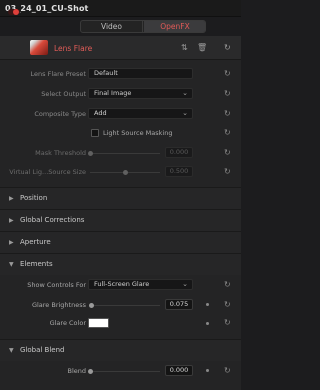 This screenshot has height=390, width=320. Describe the element at coordinates (120, 198) in the screenshot. I see `section-position: ▶ Position` at that location.